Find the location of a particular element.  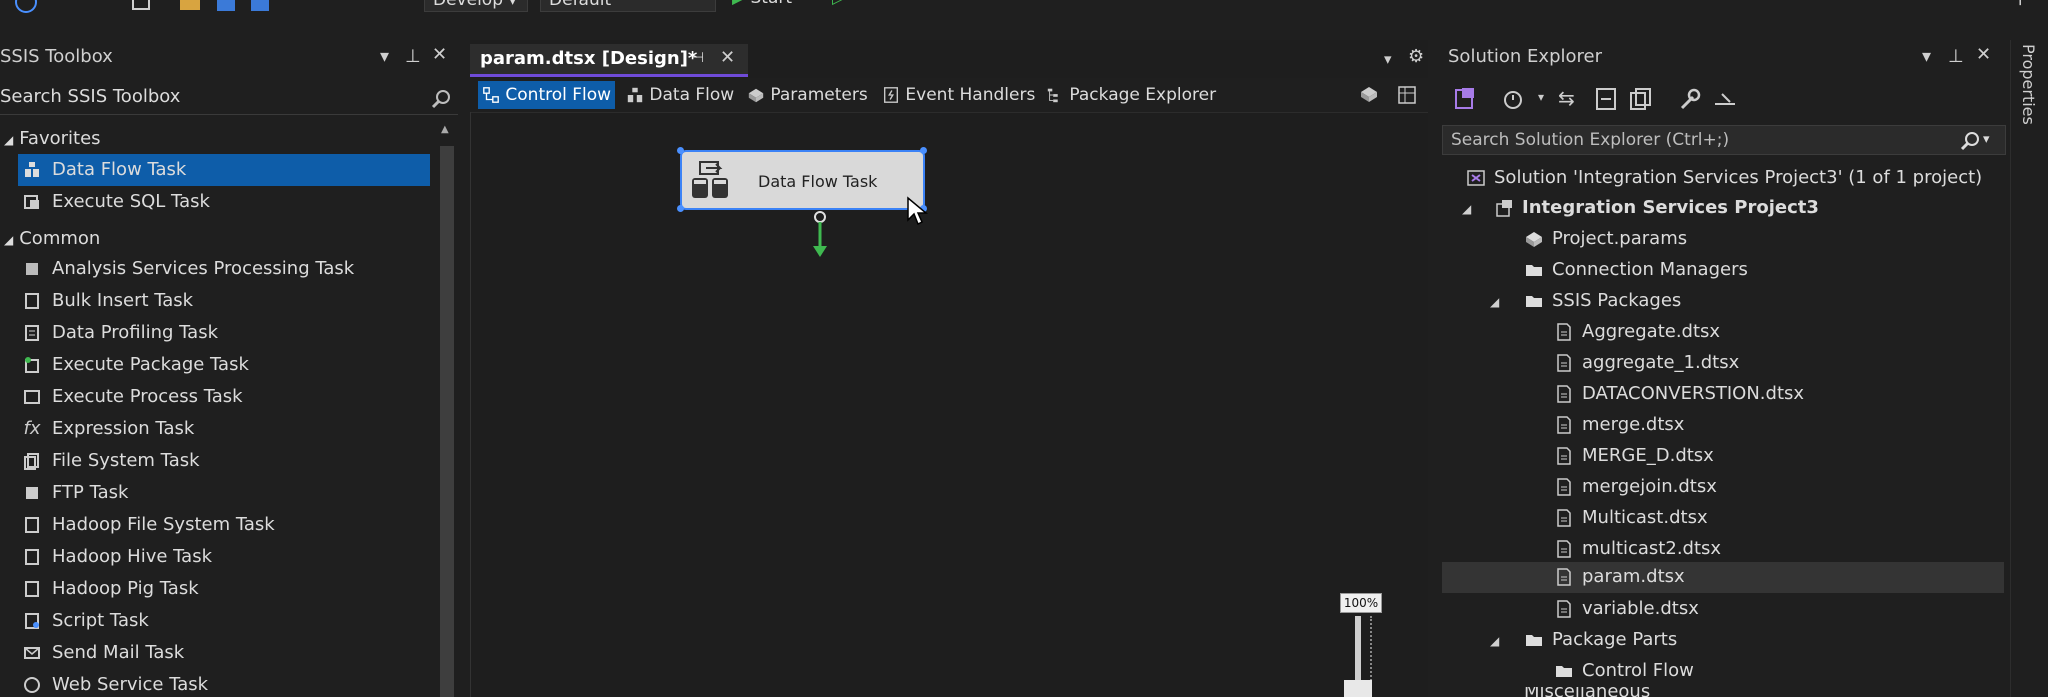

search-options-icon: ▾ is located at coordinates (1986, 140).